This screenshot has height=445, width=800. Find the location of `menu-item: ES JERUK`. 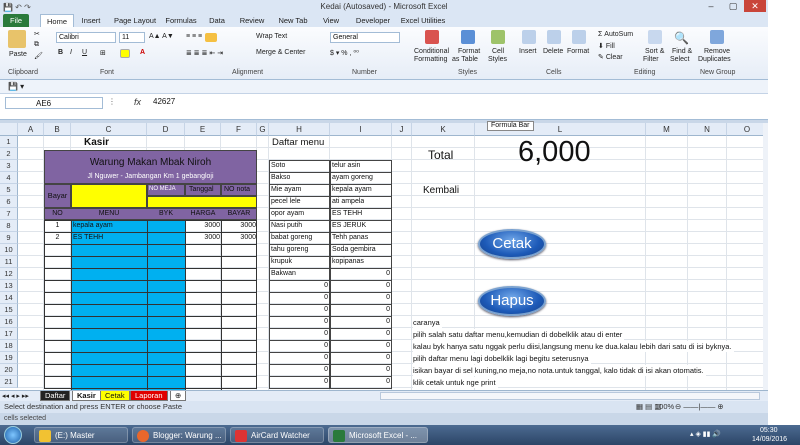

menu-item: ES JERUK is located at coordinates (349, 225).